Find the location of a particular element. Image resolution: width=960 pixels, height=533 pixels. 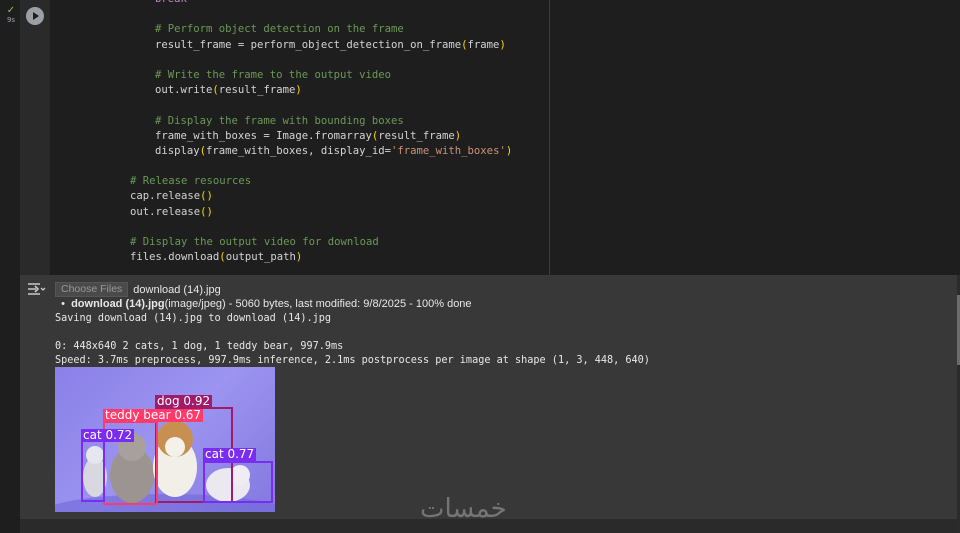

code-line: # Display the frame with bounding boxes is located at coordinates (283, 121).